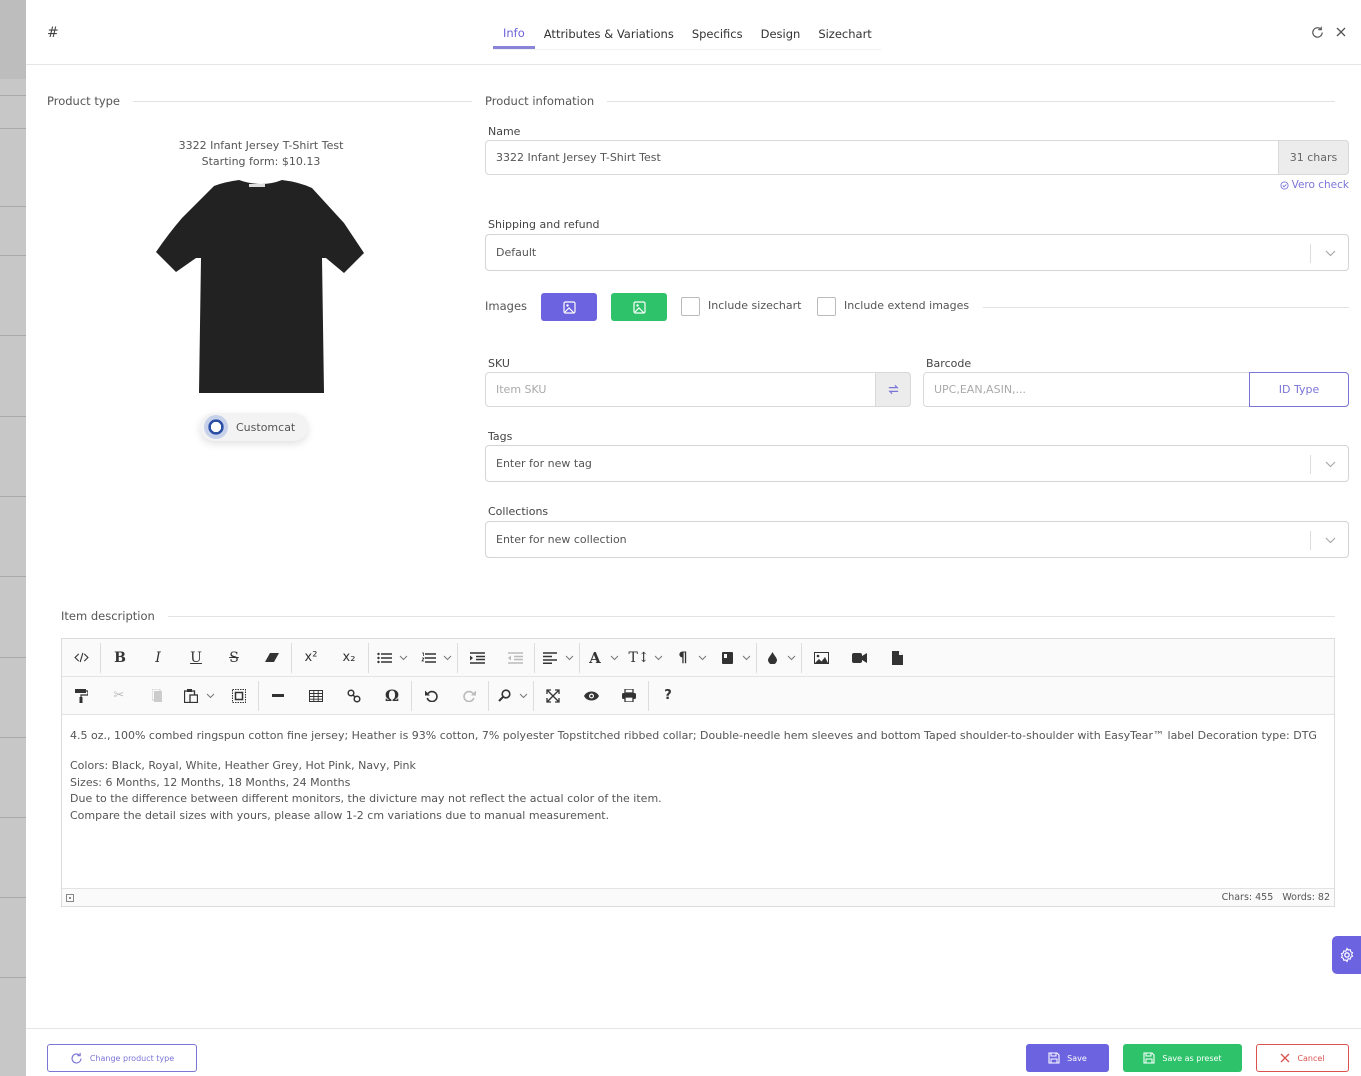 This screenshot has height=1076, width=1361. I want to click on id-type-button: ID Type, so click(1299, 389).